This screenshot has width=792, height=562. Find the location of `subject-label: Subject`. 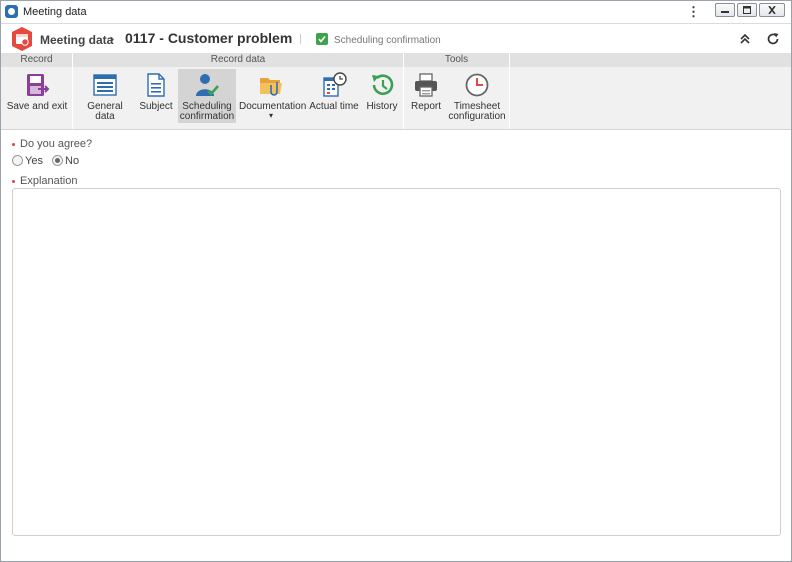

subject-label: Subject is located at coordinates (156, 106).